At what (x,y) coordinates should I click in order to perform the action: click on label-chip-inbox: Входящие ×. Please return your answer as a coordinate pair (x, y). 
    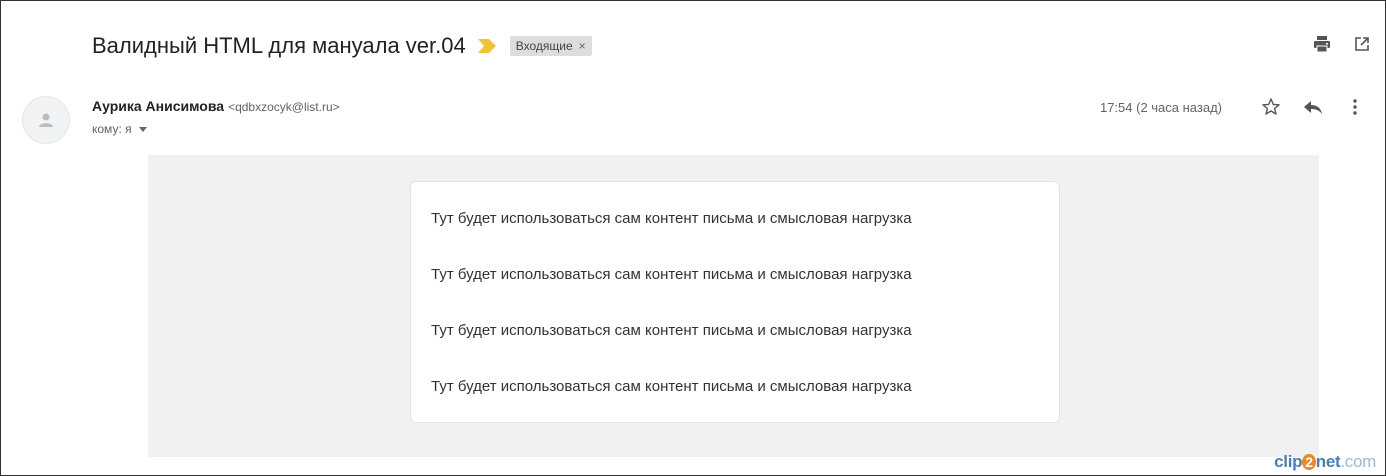
    Looking at the image, I should click on (550, 46).